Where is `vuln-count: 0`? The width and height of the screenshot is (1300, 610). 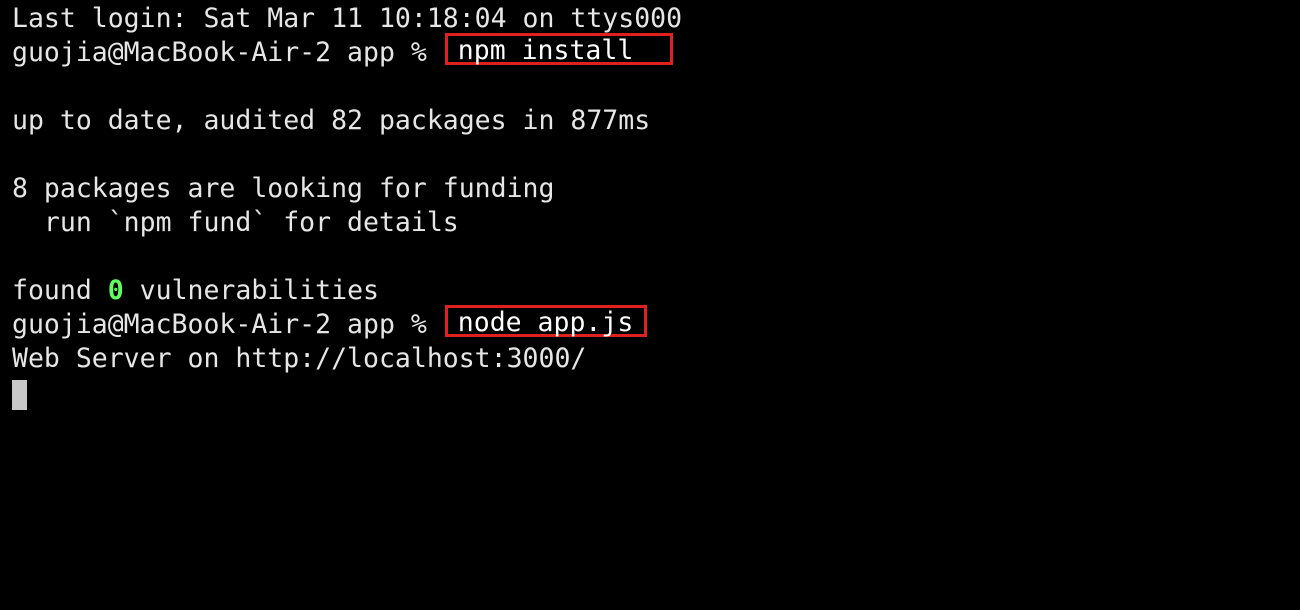
vuln-count: 0 is located at coordinates (115, 290).